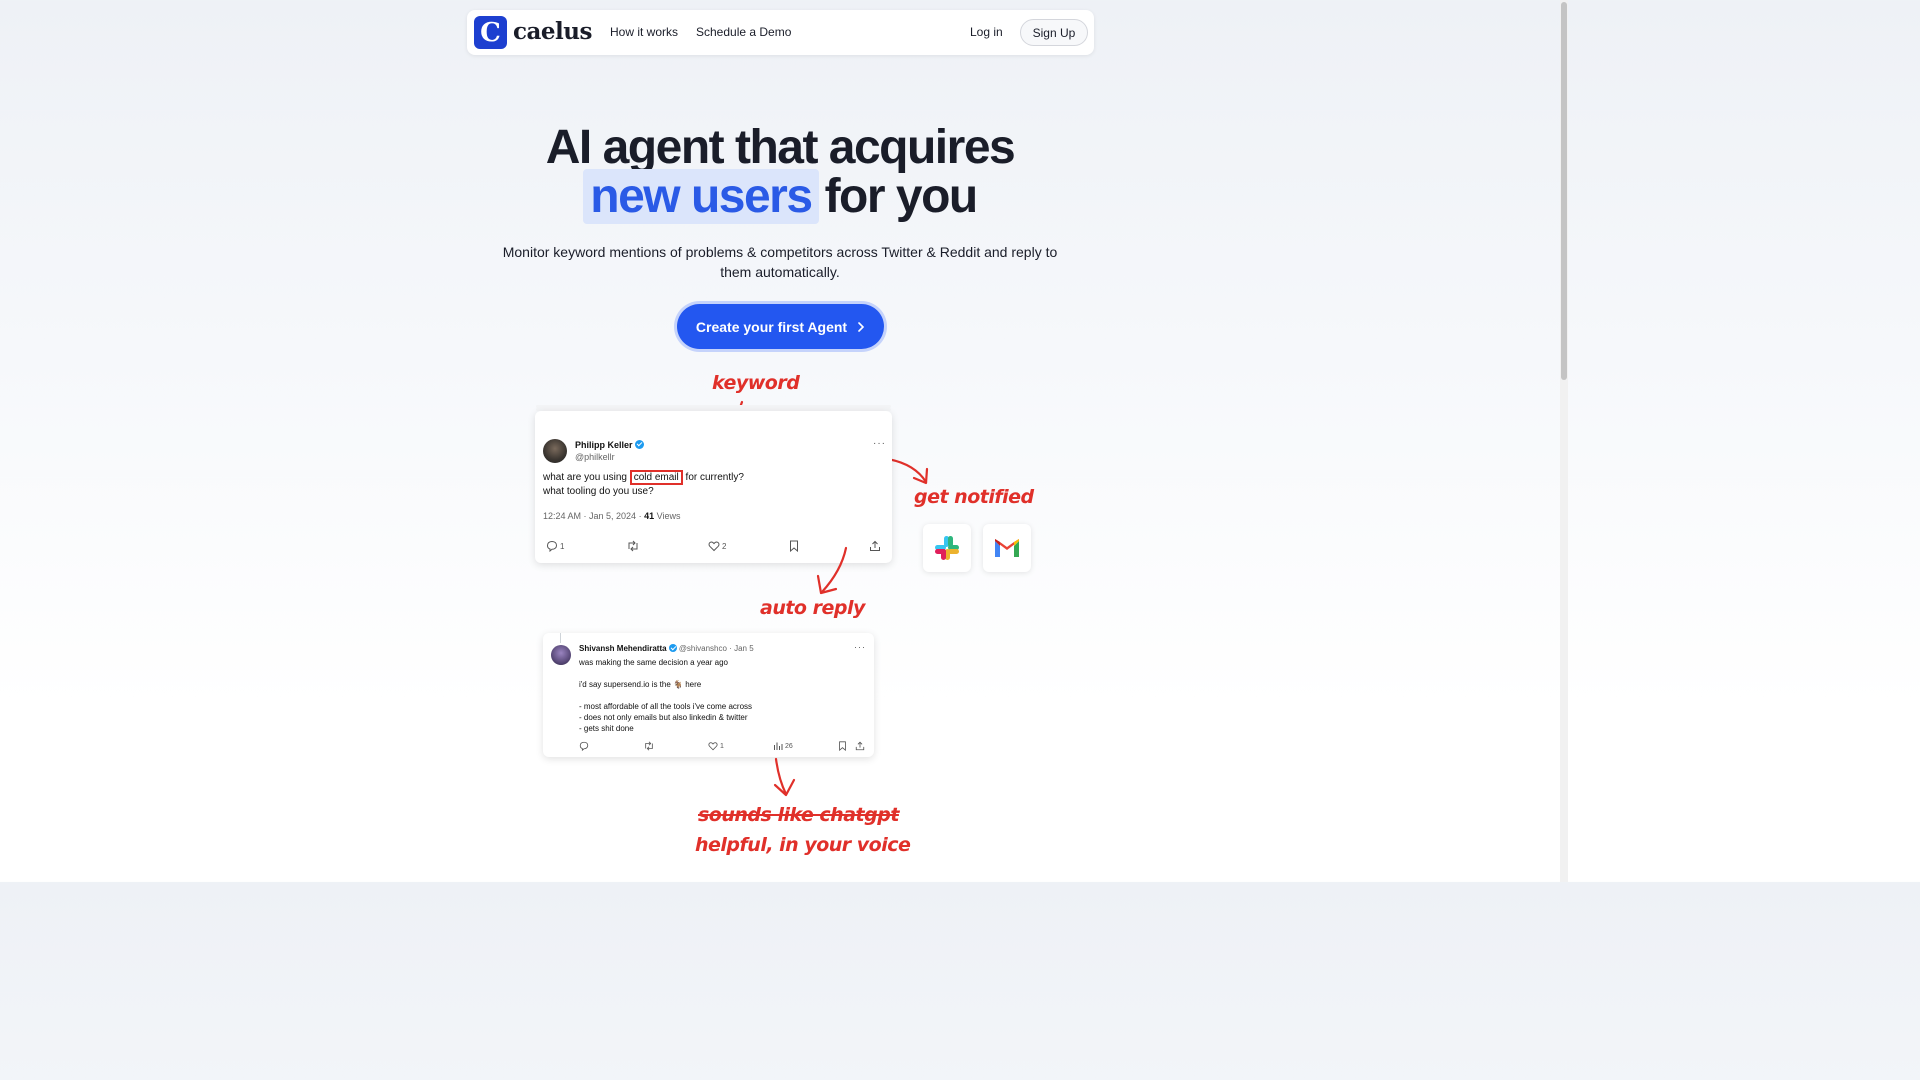  Describe the element at coordinates (812, 608) in the screenshot. I see `annotation-auto-reply: auto reply` at that location.